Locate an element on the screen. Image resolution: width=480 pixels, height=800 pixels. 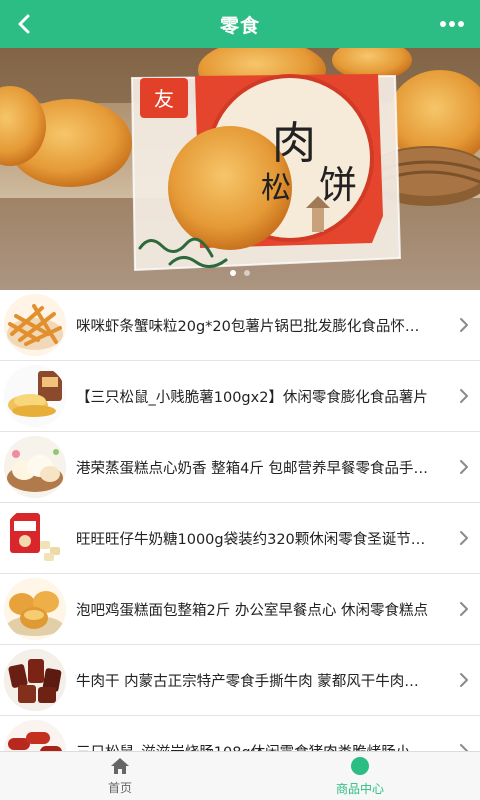
product-name: 咪咪虾条蟹味粒20g*20包薯片锅巴批发膨化食品怀旧零食 is located at coordinates (254, 326).